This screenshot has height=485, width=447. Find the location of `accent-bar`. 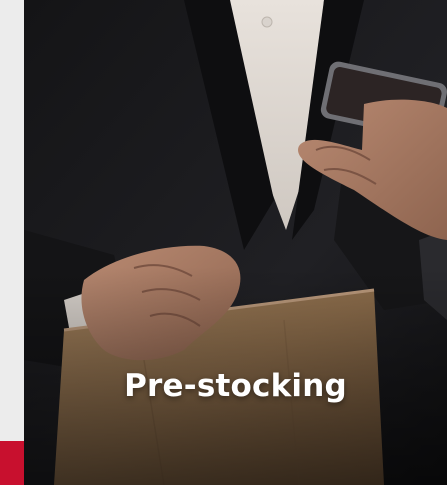

accent-bar is located at coordinates (12, 463).